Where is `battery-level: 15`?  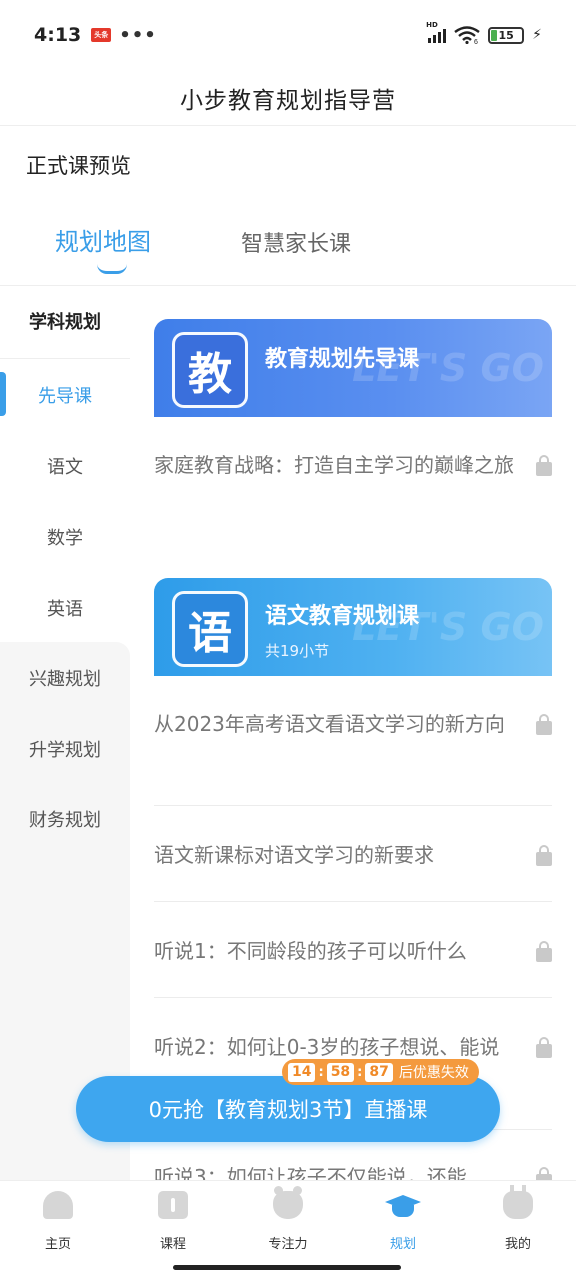
battery-level: 15 is located at coordinates (506, 35).